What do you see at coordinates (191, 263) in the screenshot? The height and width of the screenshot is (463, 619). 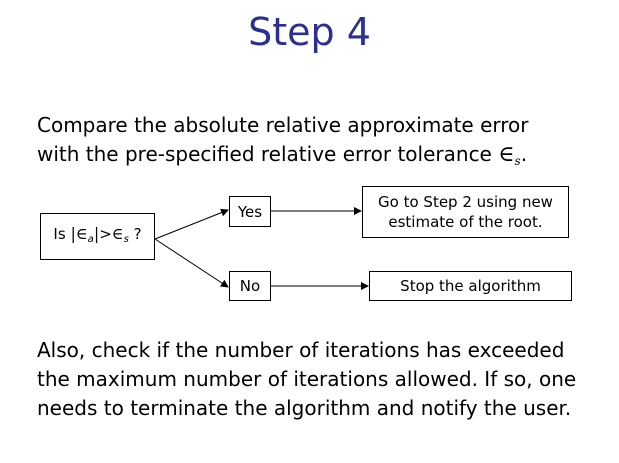 I see `arrow-to-no` at bounding box center [191, 263].